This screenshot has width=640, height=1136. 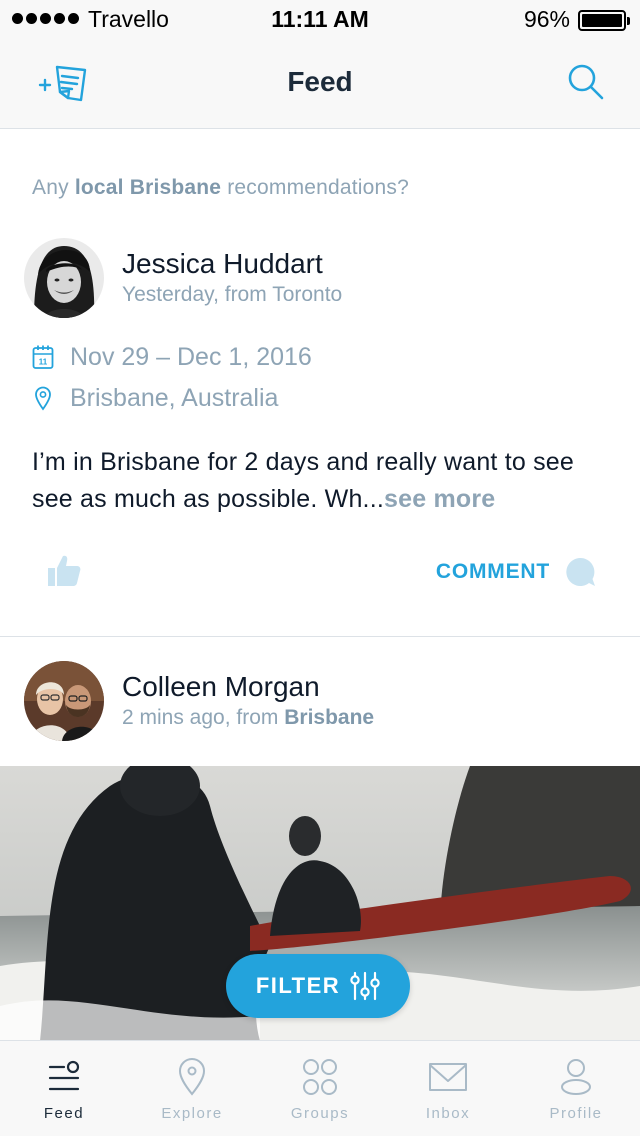 What do you see at coordinates (576, 1077) in the screenshot?
I see `profile-icon` at bounding box center [576, 1077].